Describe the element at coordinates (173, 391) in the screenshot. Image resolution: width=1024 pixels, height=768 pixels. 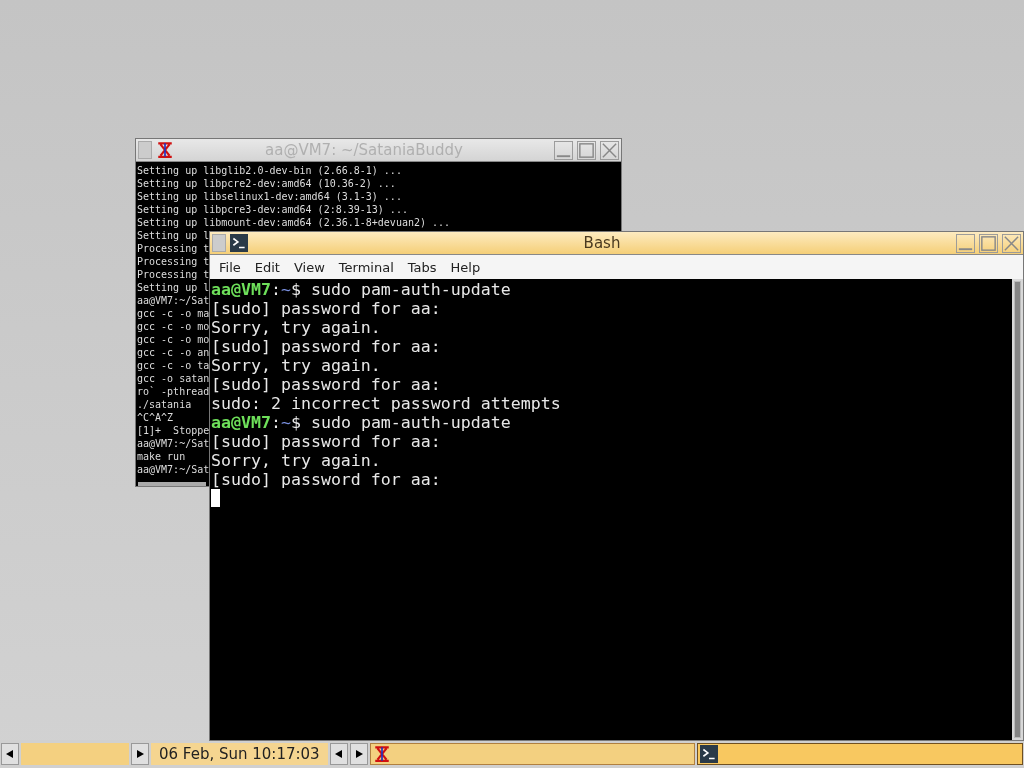
I see `terminal-line: ro` -pthread` at that location.